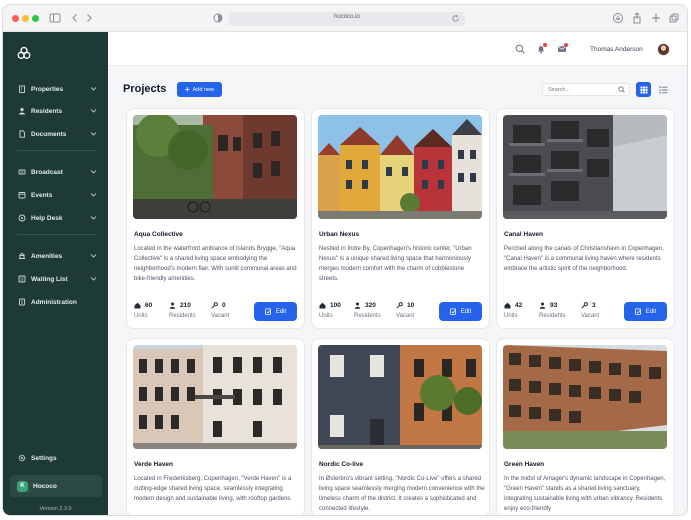 This screenshot has width=691, height=520. Describe the element at coordinates (651, 311) in the screenshot. I see `edit-label: Edit` at that location.